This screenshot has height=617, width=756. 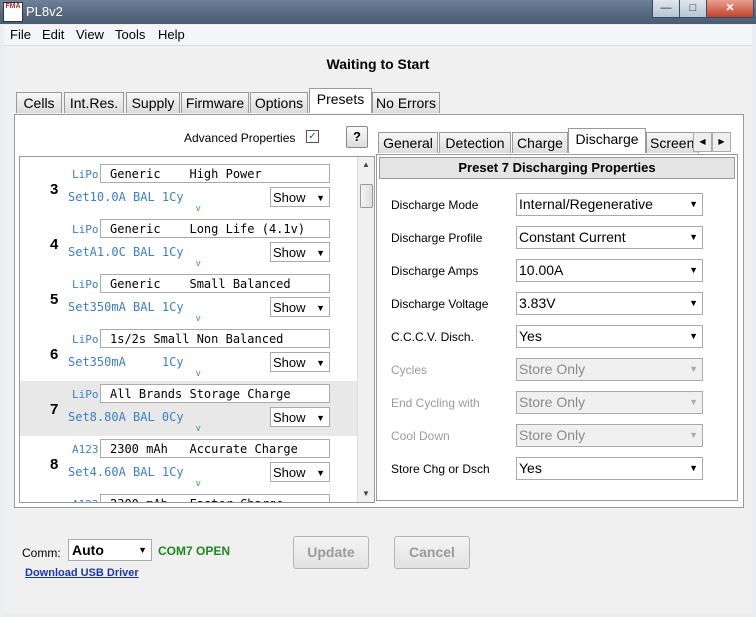 What do you see at coordinates (110, 550) in the screenshot?
I see `comm-port-select: Auto ▼` at bounding box center [110, 550].